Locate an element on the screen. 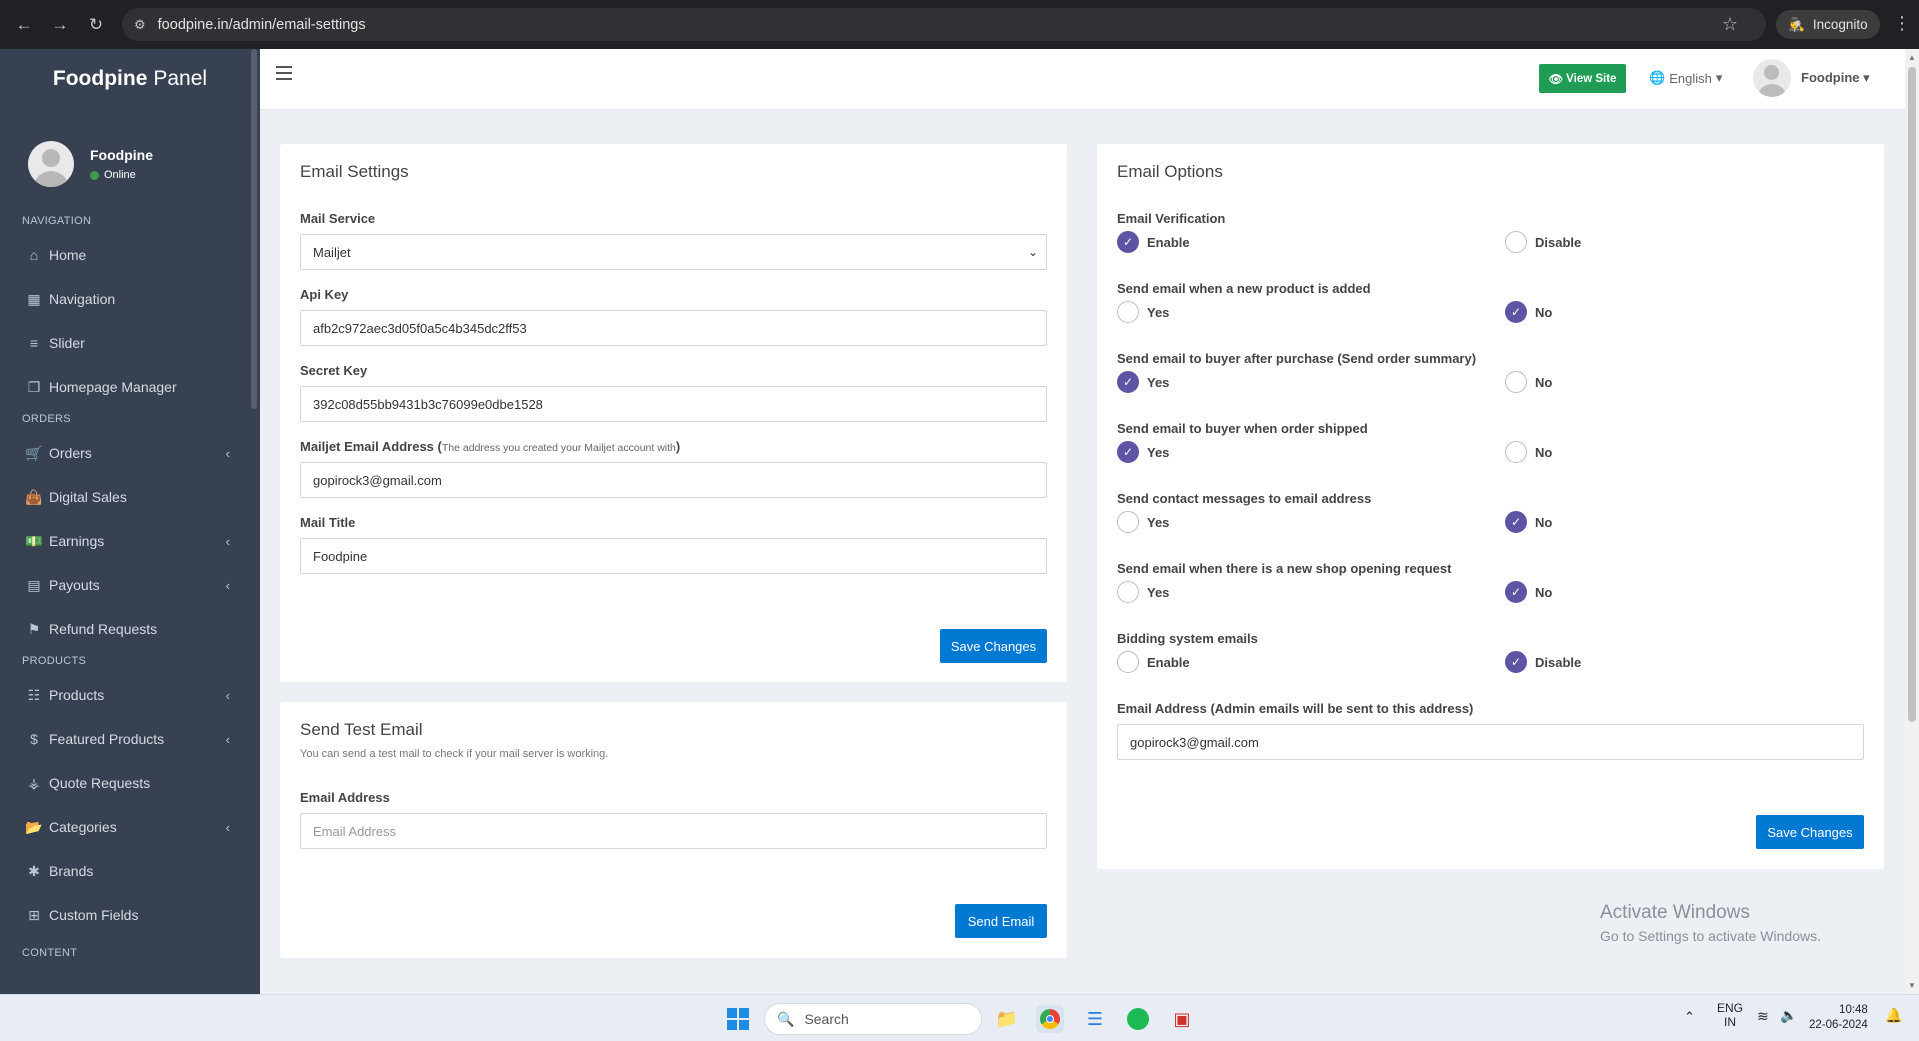 The width and height of the screenshot is (1919, 1041). sidebar-item-refund-requests: ⚑ Refund Requests is located at coordinates (130, 629).